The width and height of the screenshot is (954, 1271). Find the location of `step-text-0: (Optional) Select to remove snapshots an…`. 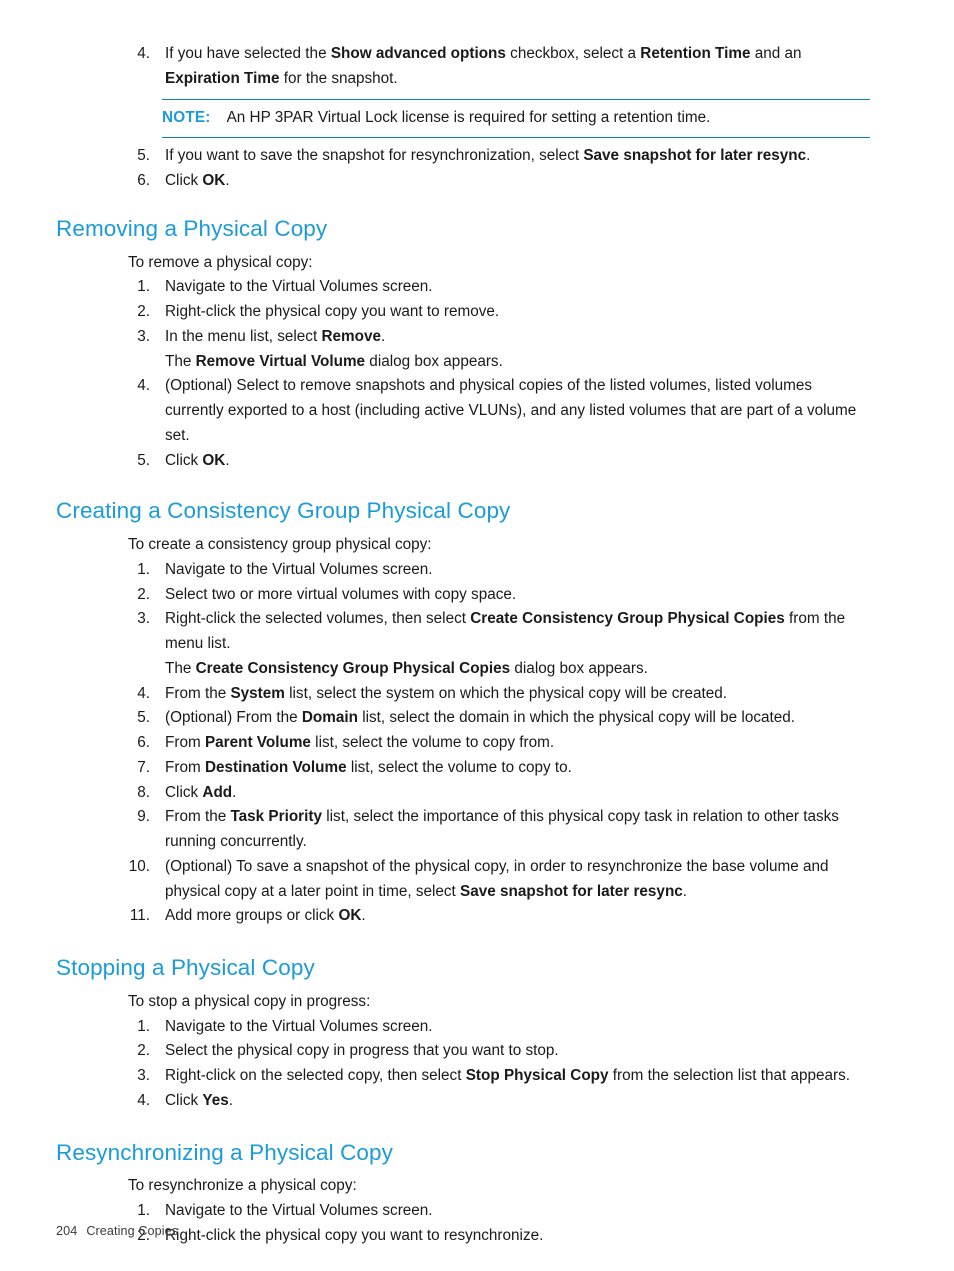

step-text-0: (Optional) Select to remove snapshots an… is located at coordinates (511, 410).